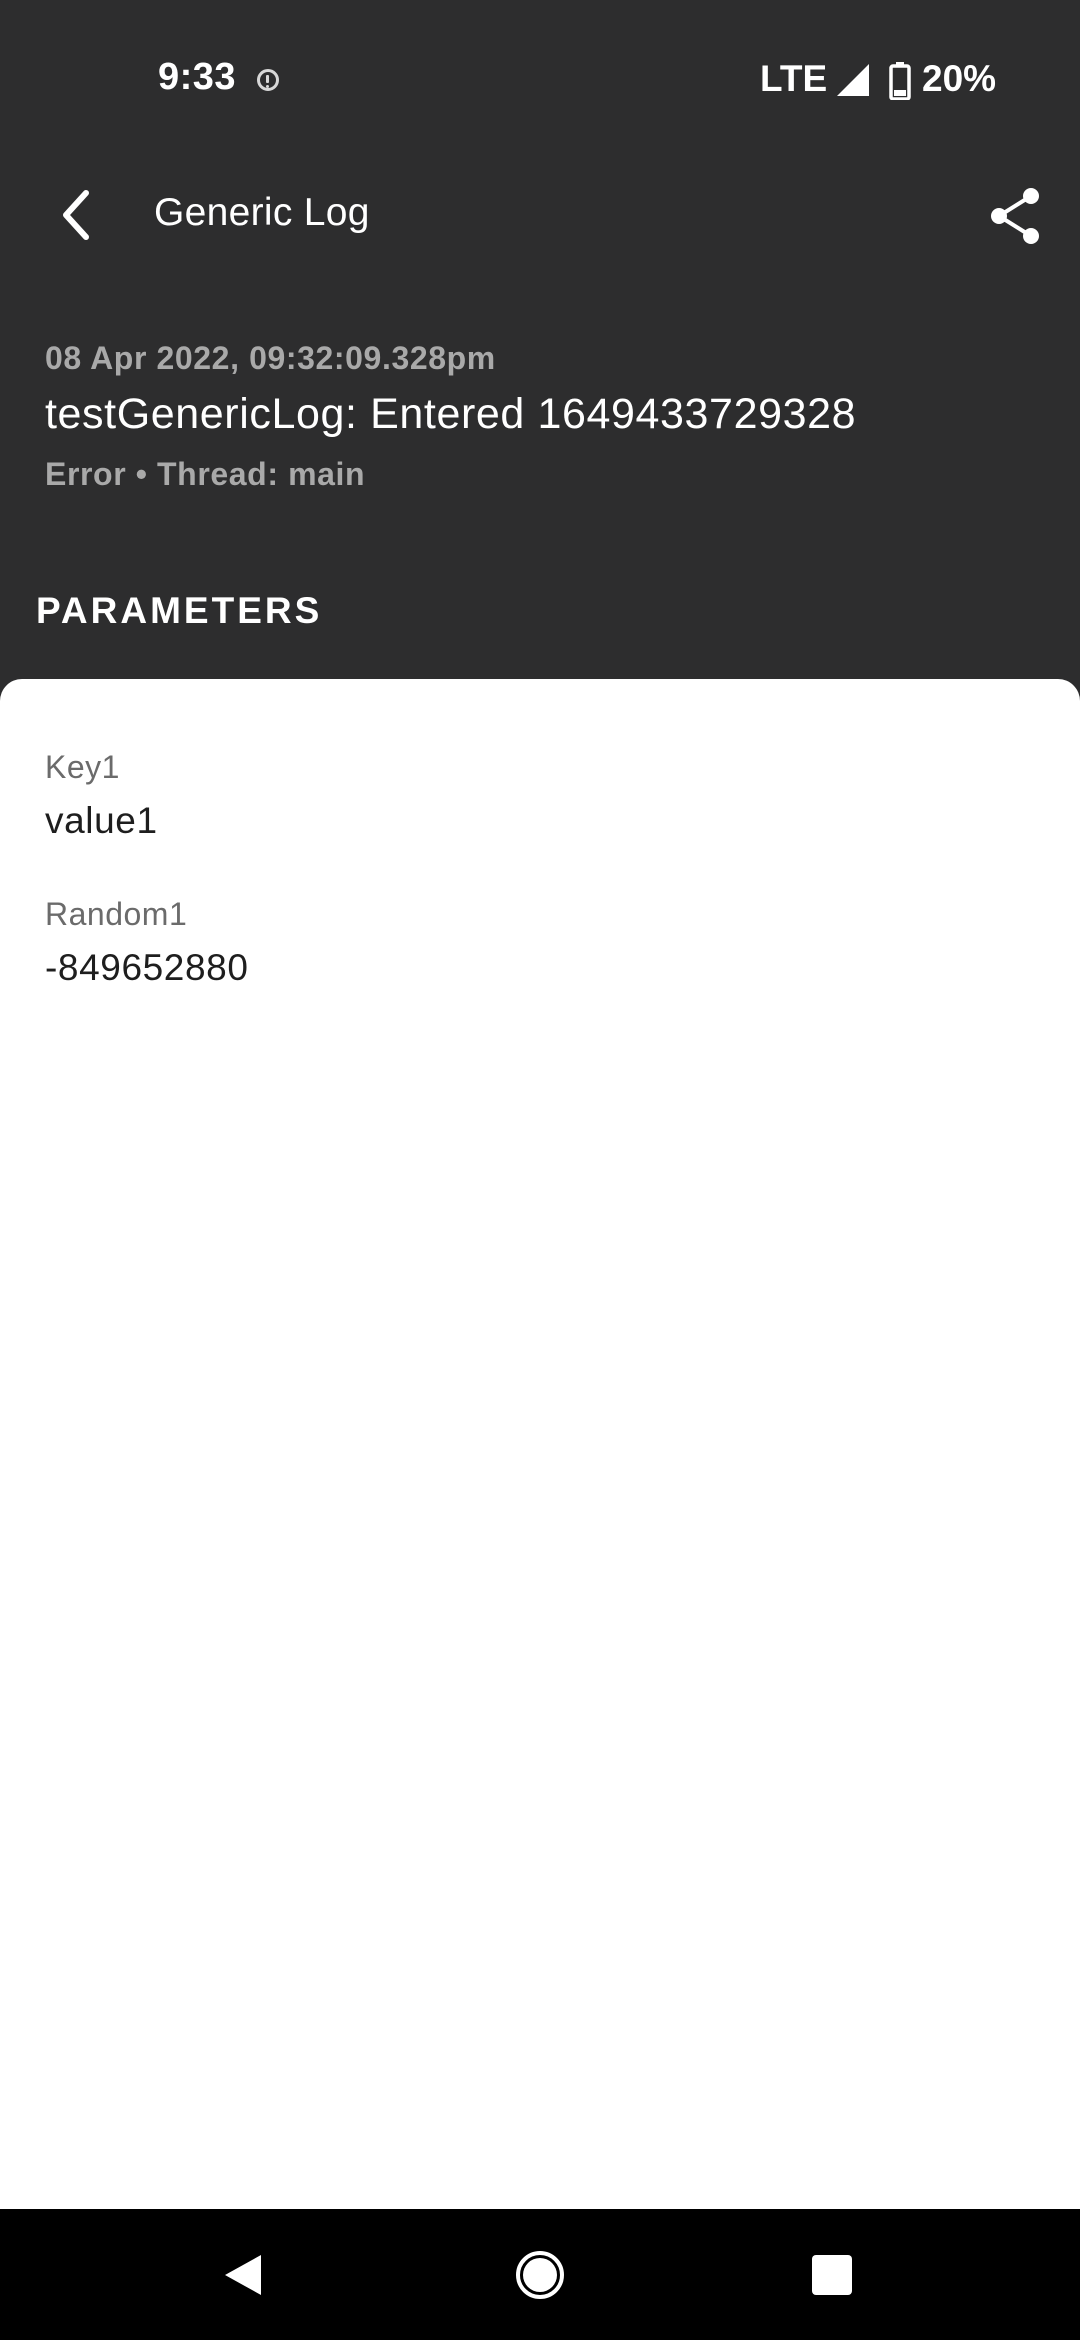  Describe the element at coordinates (101, 820) in the screenshot. I see `parameter-value: value1` at that location.